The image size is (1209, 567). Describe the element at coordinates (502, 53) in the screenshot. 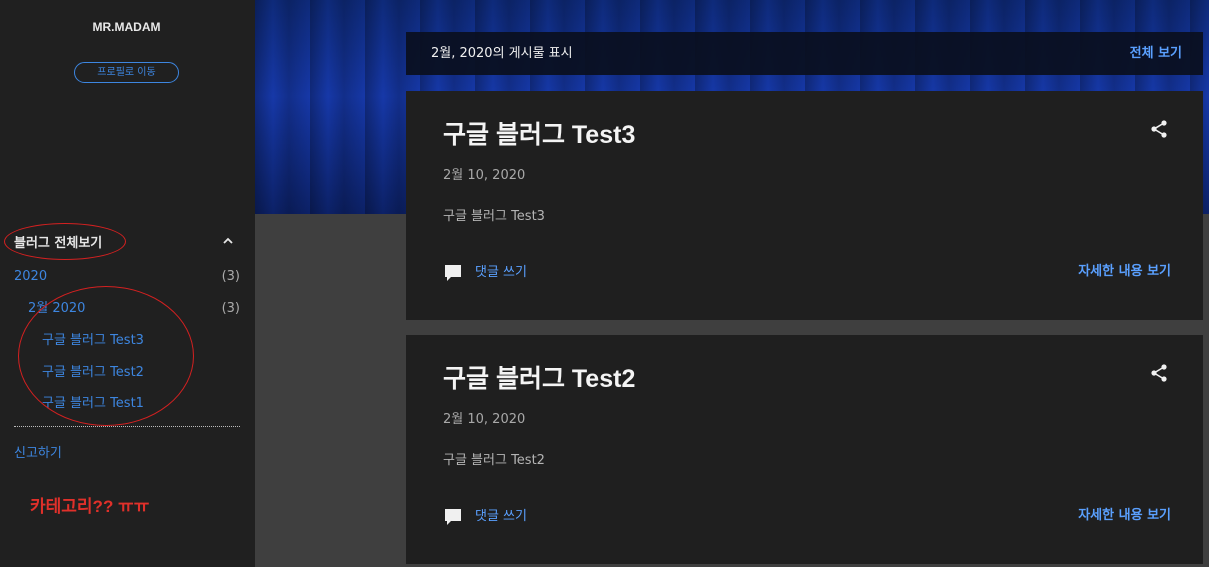

I see `posts-header-label: 2월, 2020의 게시물 표시` at that location.